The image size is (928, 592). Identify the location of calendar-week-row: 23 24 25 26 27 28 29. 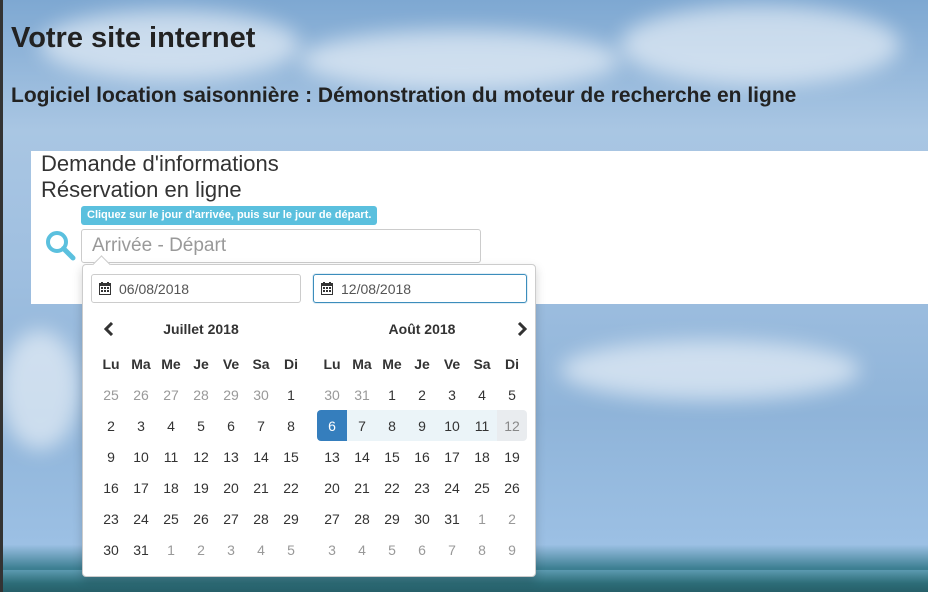
(201, 518).